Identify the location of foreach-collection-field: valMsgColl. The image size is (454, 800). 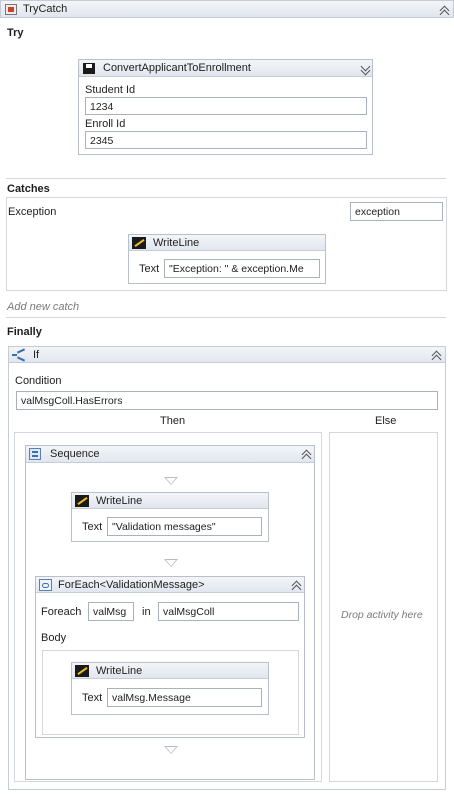
(228, 611).